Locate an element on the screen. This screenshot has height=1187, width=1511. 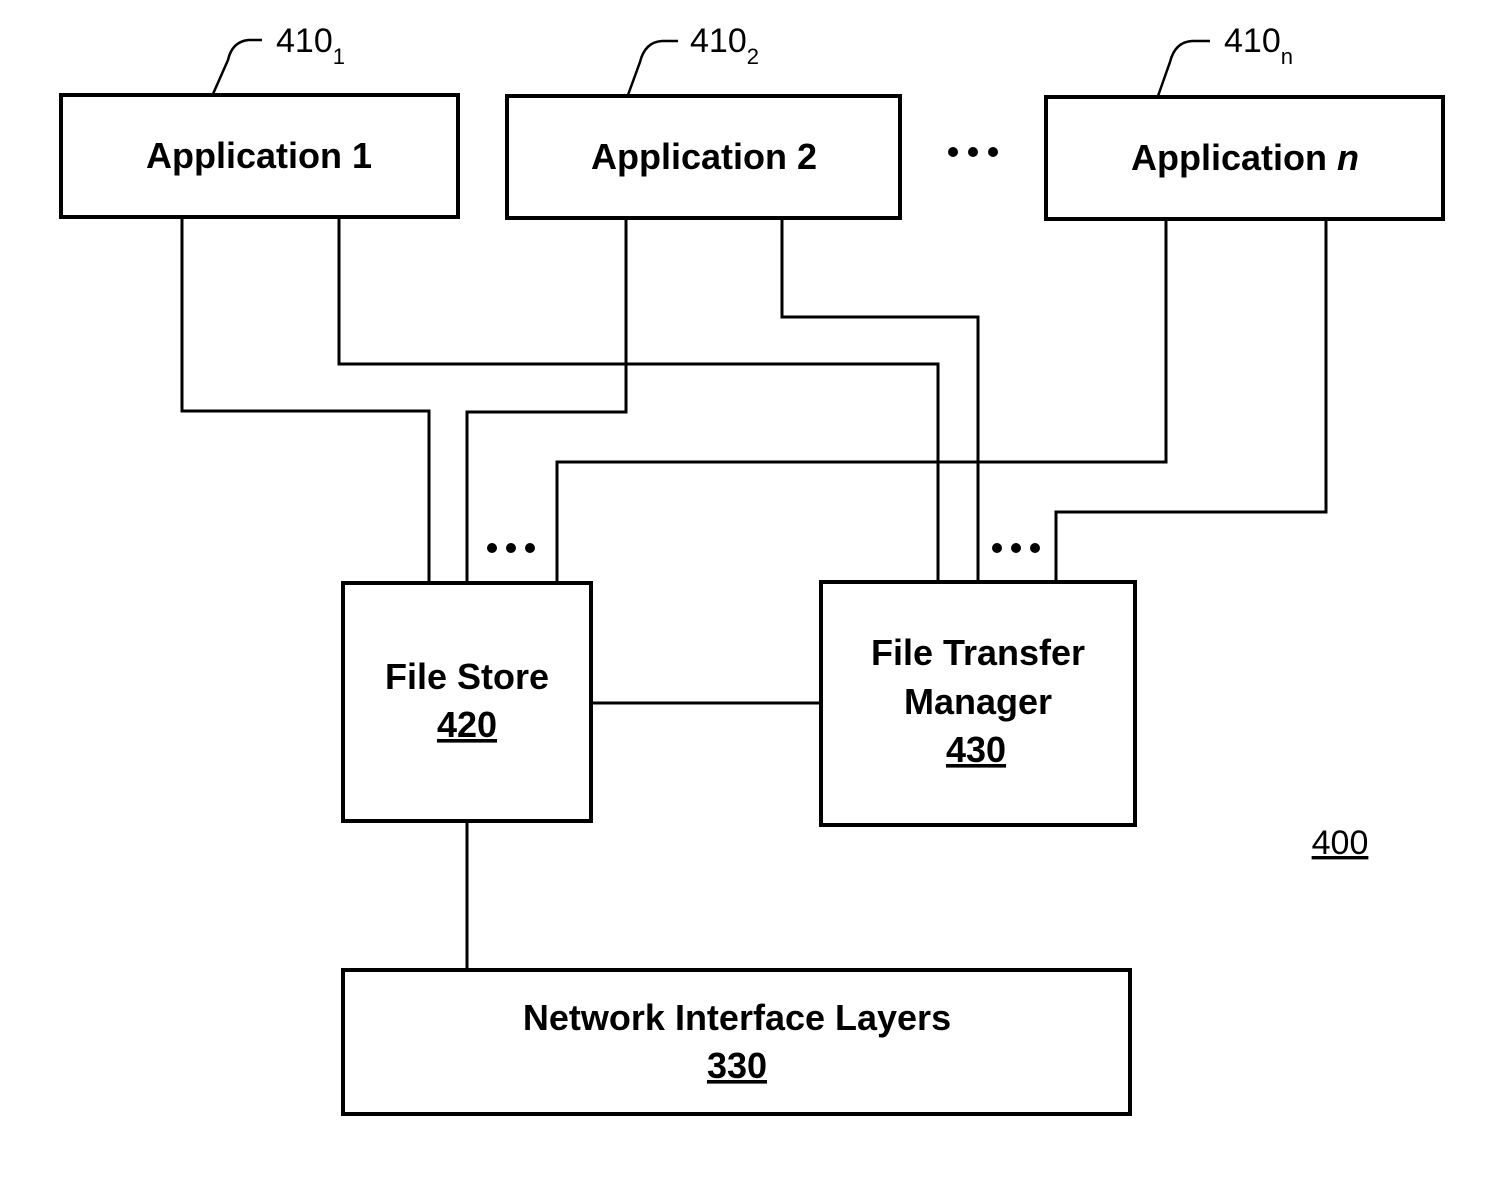
ref-410-1: 4101 is located at coordinates (310, 45).